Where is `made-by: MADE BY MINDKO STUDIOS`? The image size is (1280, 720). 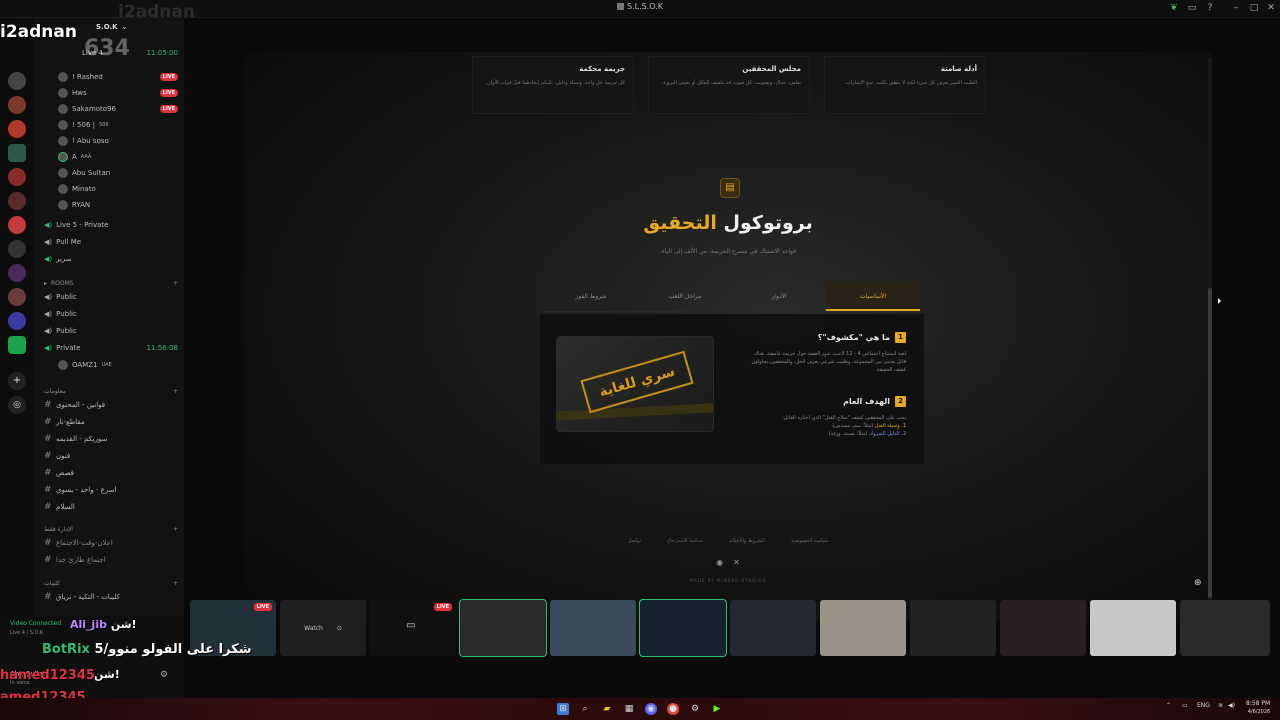
made-by: MADE BY MINDKO STUDIOS is located at coordinates (728, 580).